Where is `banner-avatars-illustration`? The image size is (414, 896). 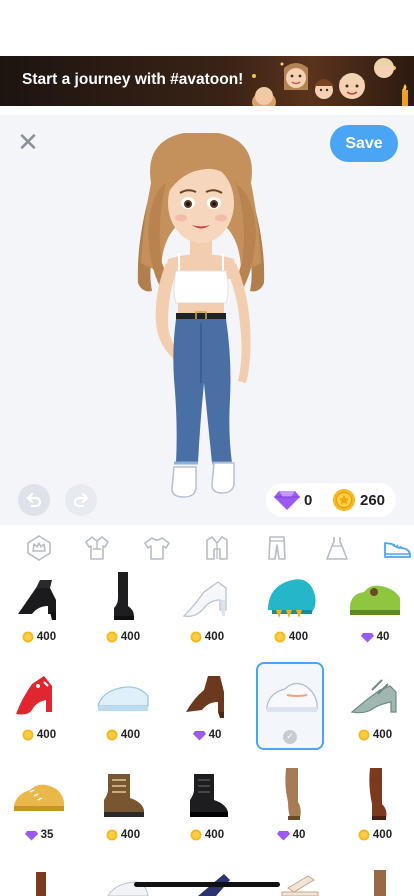 banner-avatars-illustration is located at coordinates (330, 82).